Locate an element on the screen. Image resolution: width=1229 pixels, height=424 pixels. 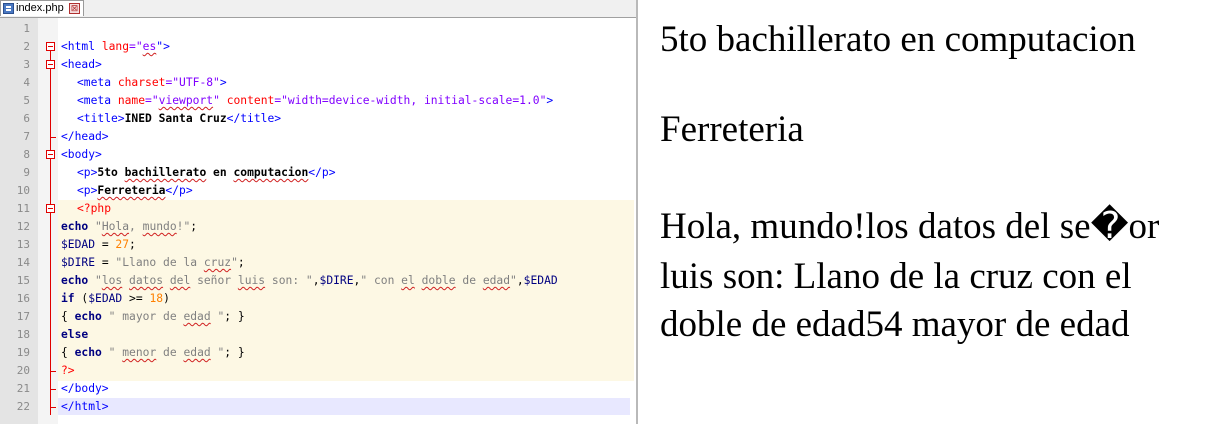
code-line: 20 ?> is located at coordinates (318, 371).